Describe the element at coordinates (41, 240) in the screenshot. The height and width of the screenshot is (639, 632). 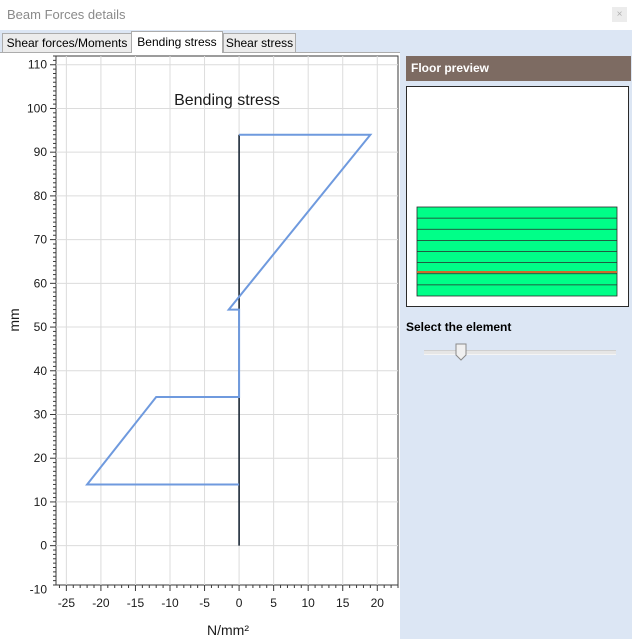
I see `y-tick-label: 70` at that location.